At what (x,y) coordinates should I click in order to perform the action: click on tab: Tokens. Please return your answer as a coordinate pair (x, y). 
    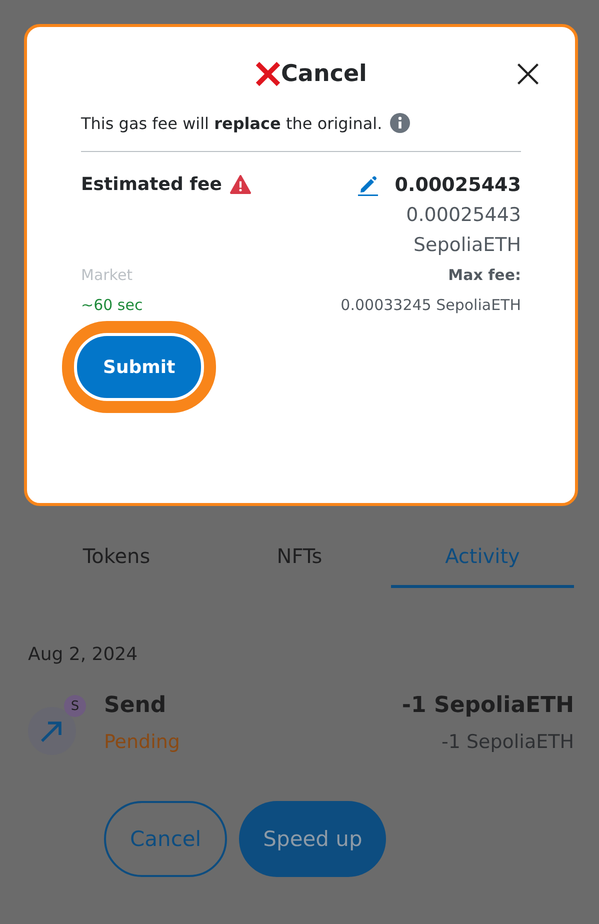
    Looking at the image, I should click on (116, 557).